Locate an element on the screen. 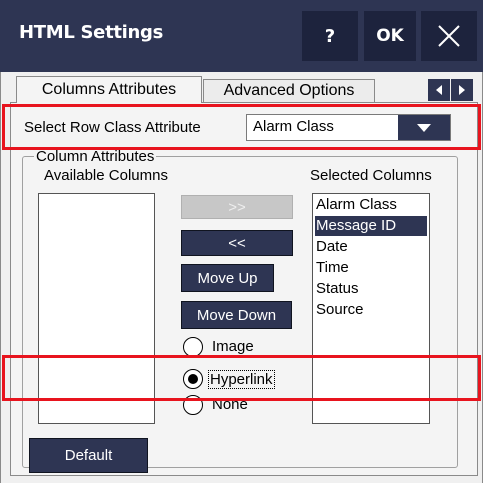  tab-advanced-options: Advanced Options is located at coordinates (289, 90).